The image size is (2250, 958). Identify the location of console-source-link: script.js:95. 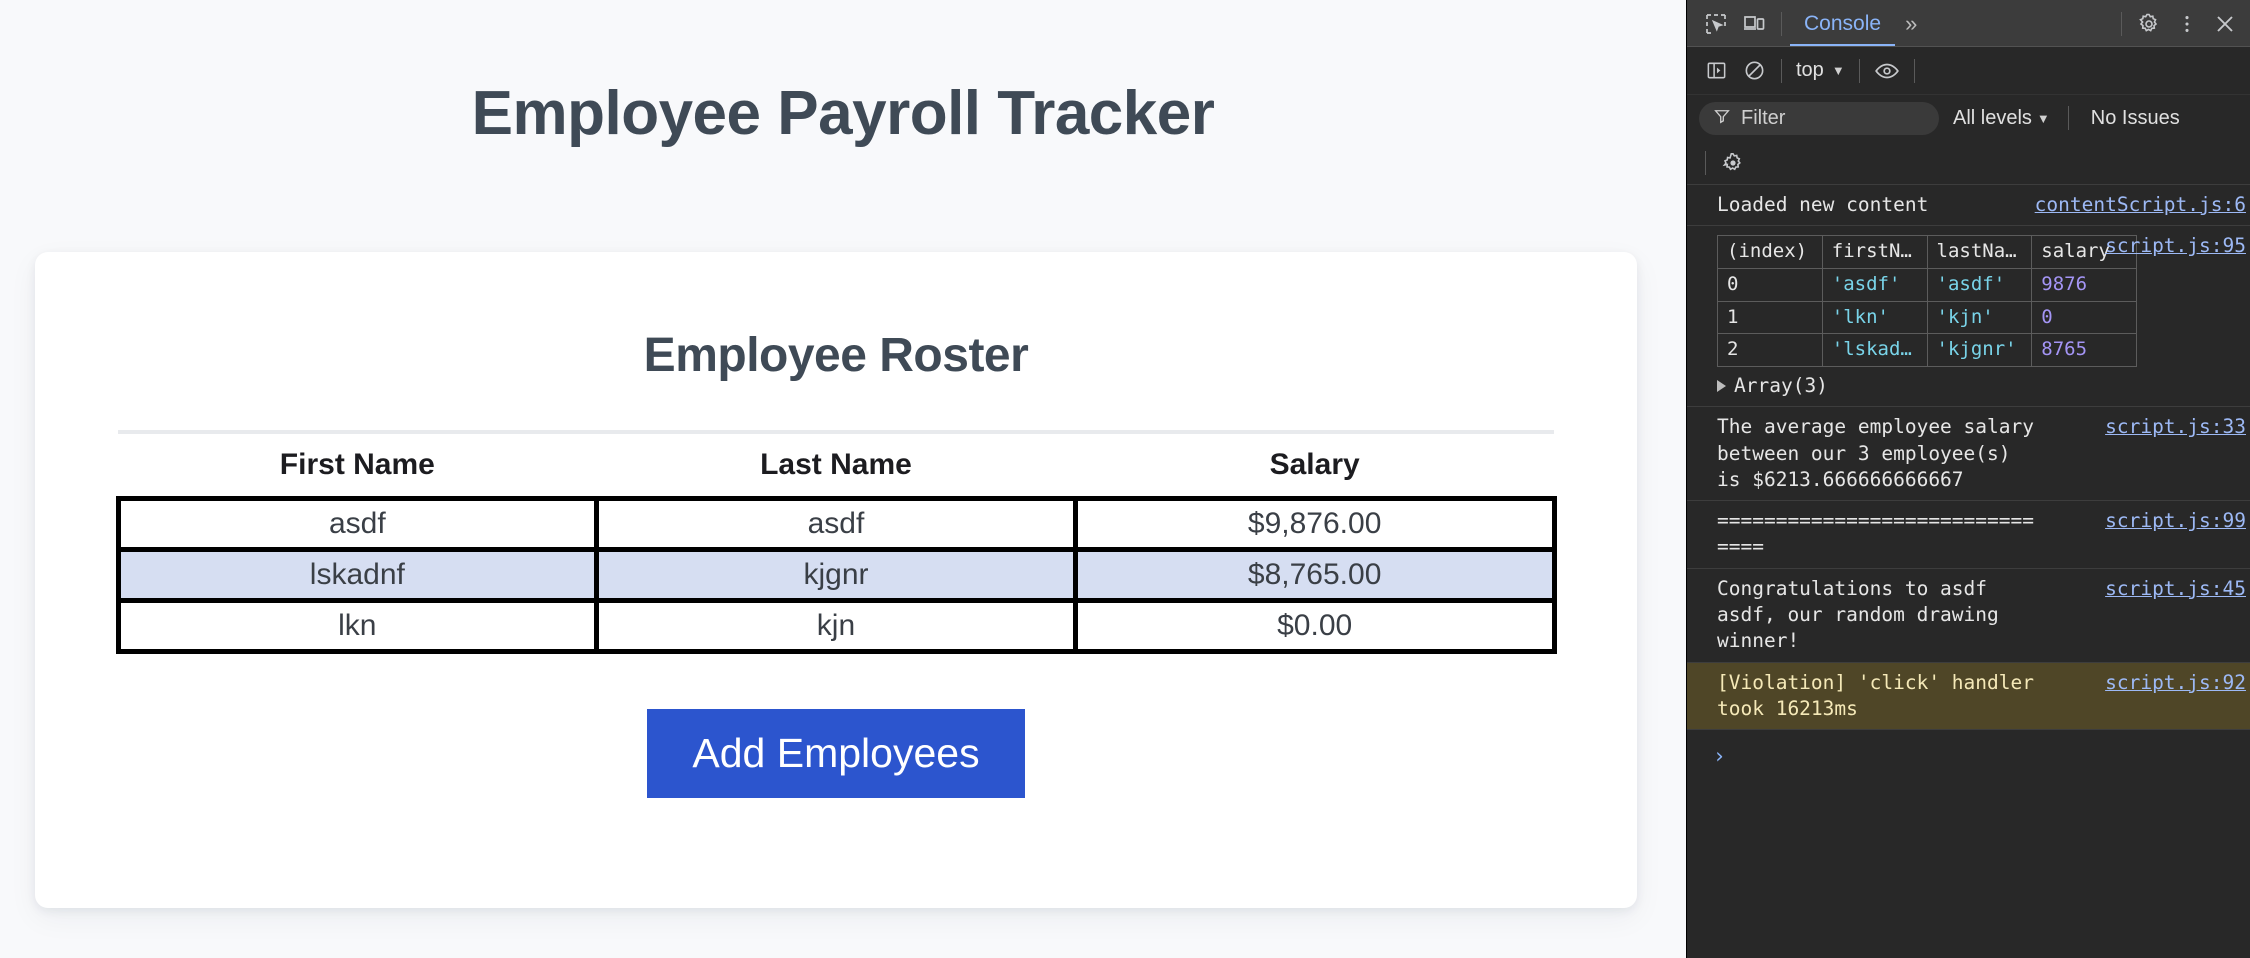
(2175, 246).